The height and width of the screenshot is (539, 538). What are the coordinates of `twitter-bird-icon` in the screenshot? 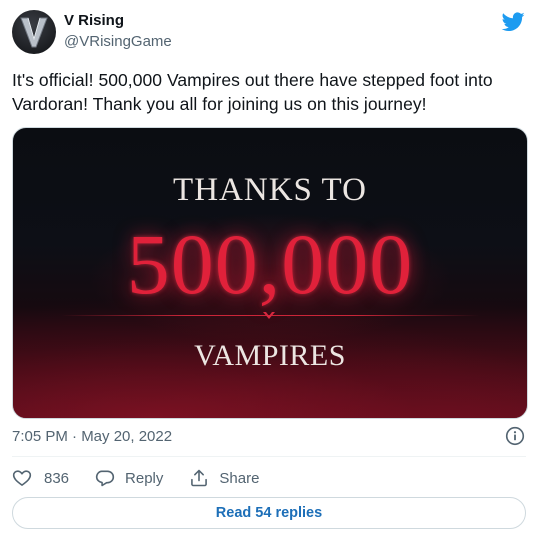 It's located at (513, 22).